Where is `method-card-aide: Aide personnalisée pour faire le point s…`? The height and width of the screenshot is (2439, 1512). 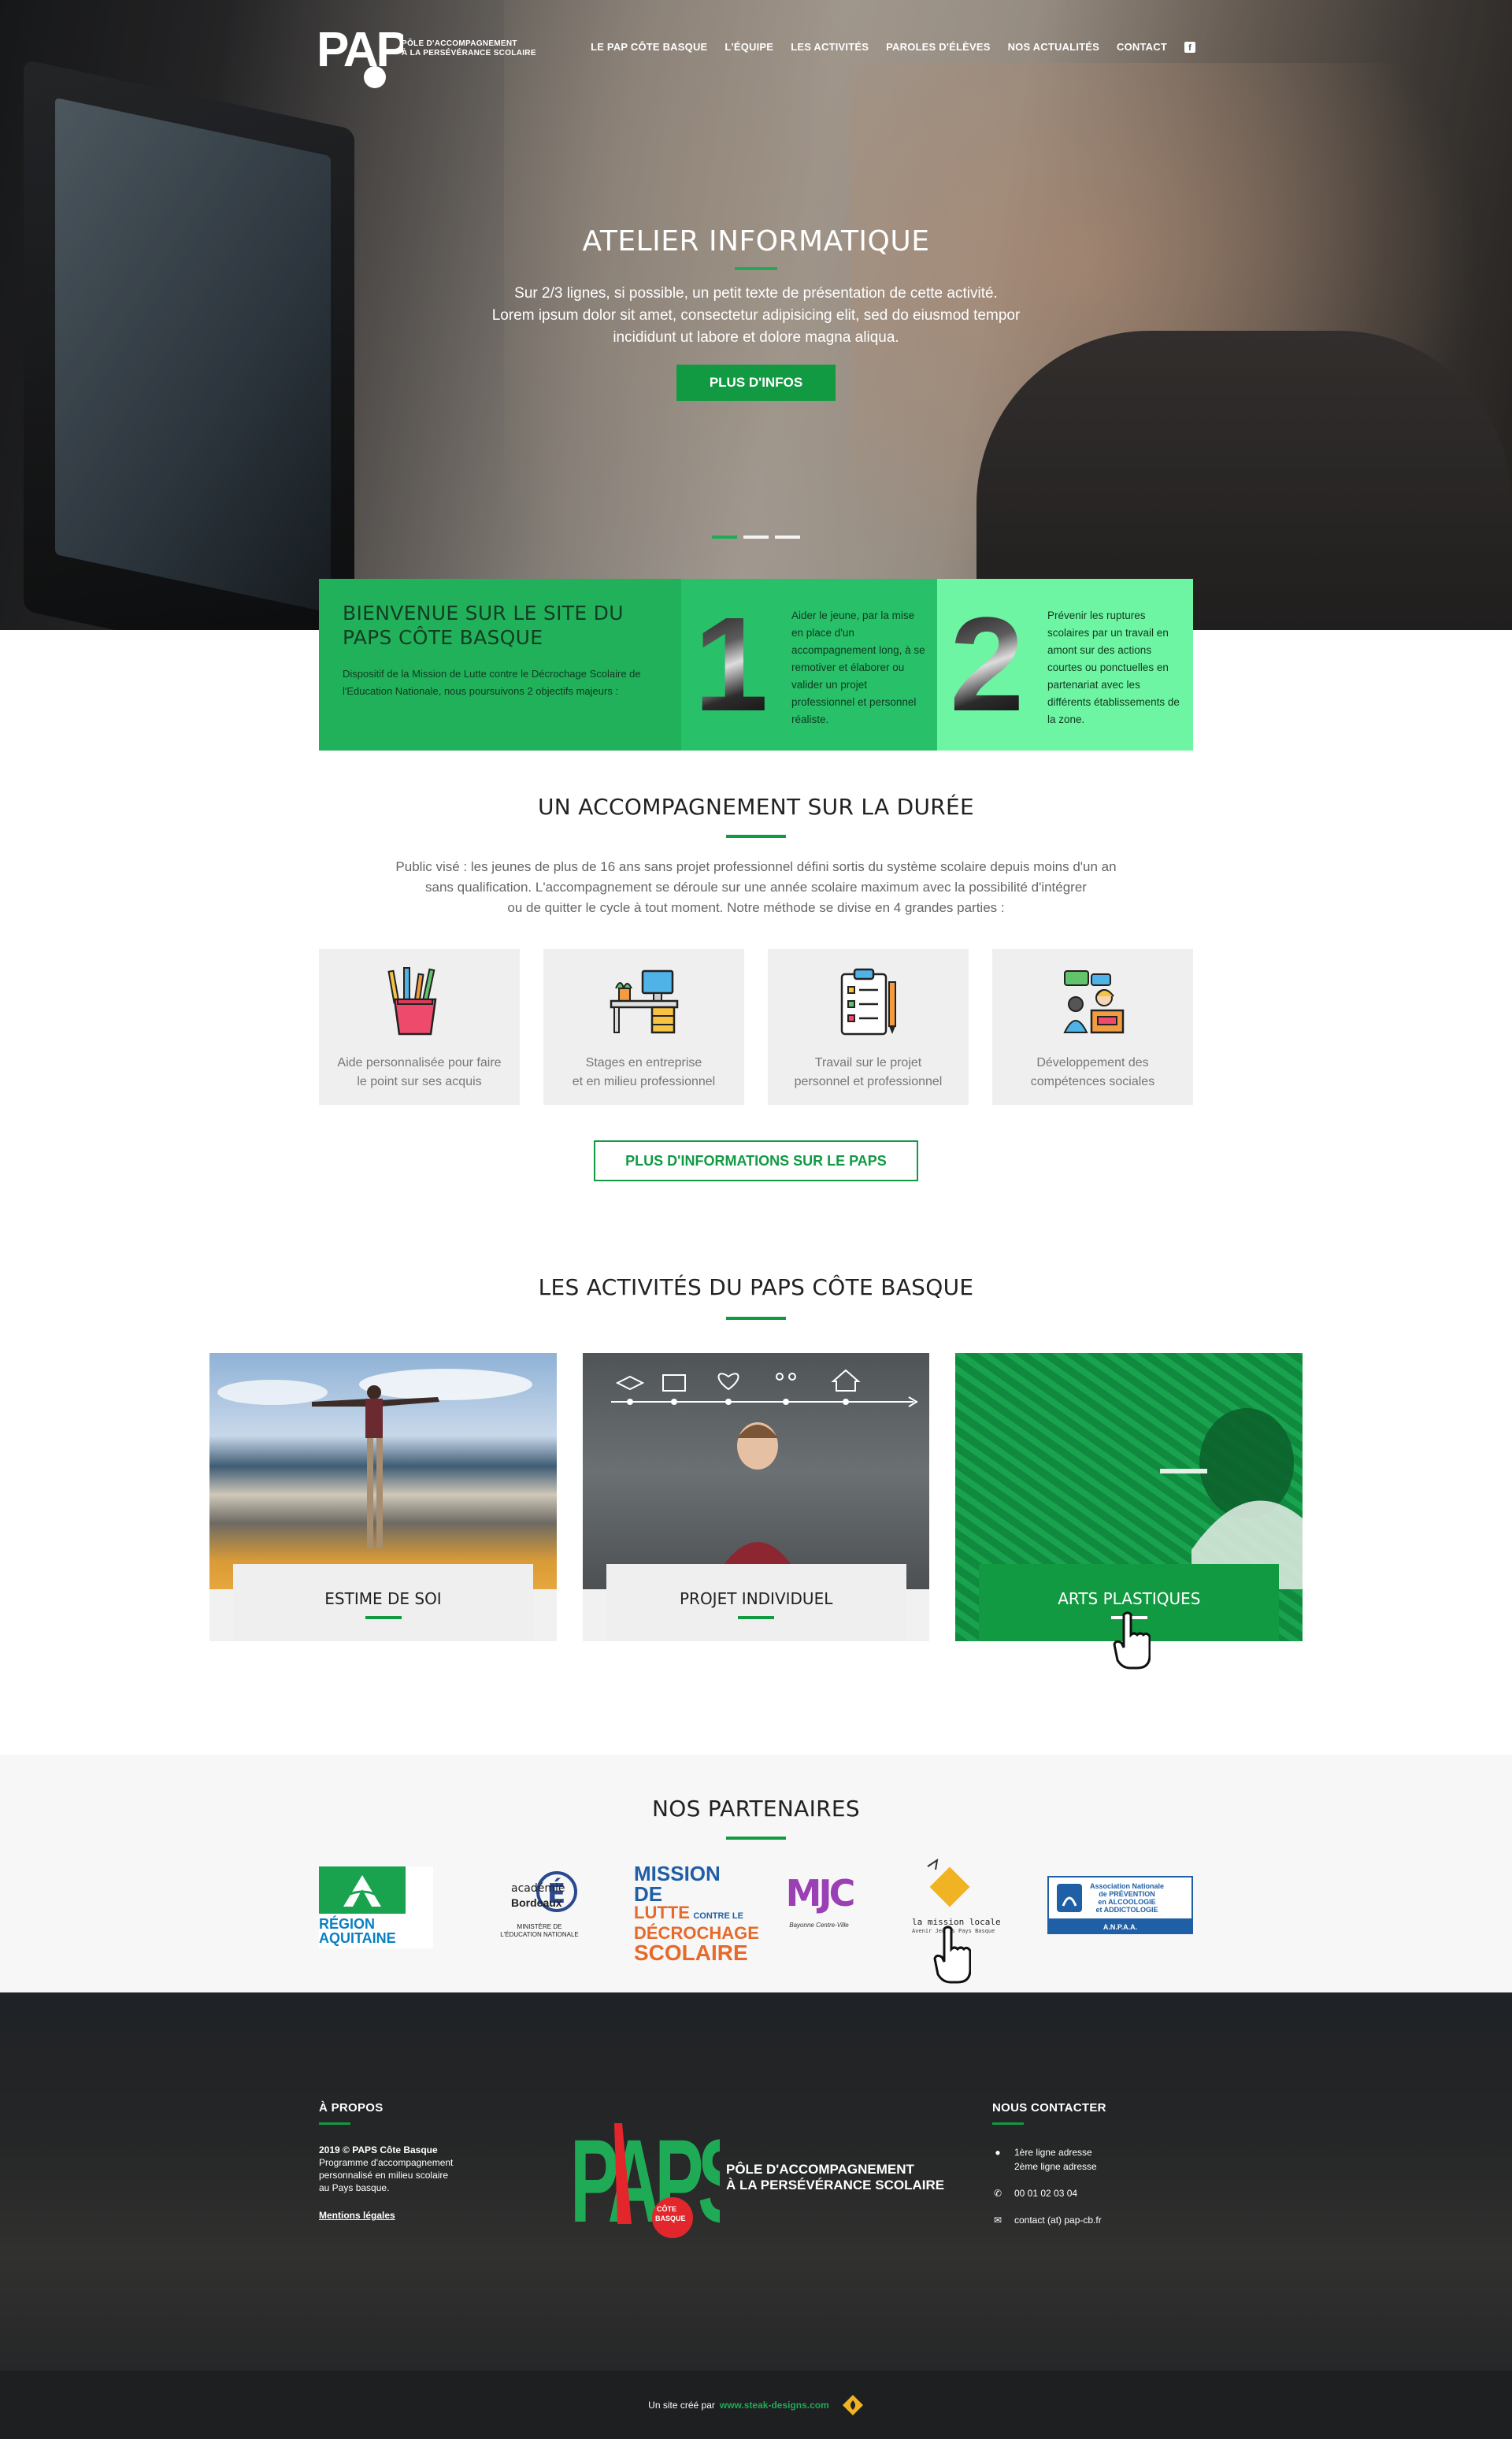 method-card-aide: Aide personnalisée pour faire le point s… is located at coordinates (419, 1027).